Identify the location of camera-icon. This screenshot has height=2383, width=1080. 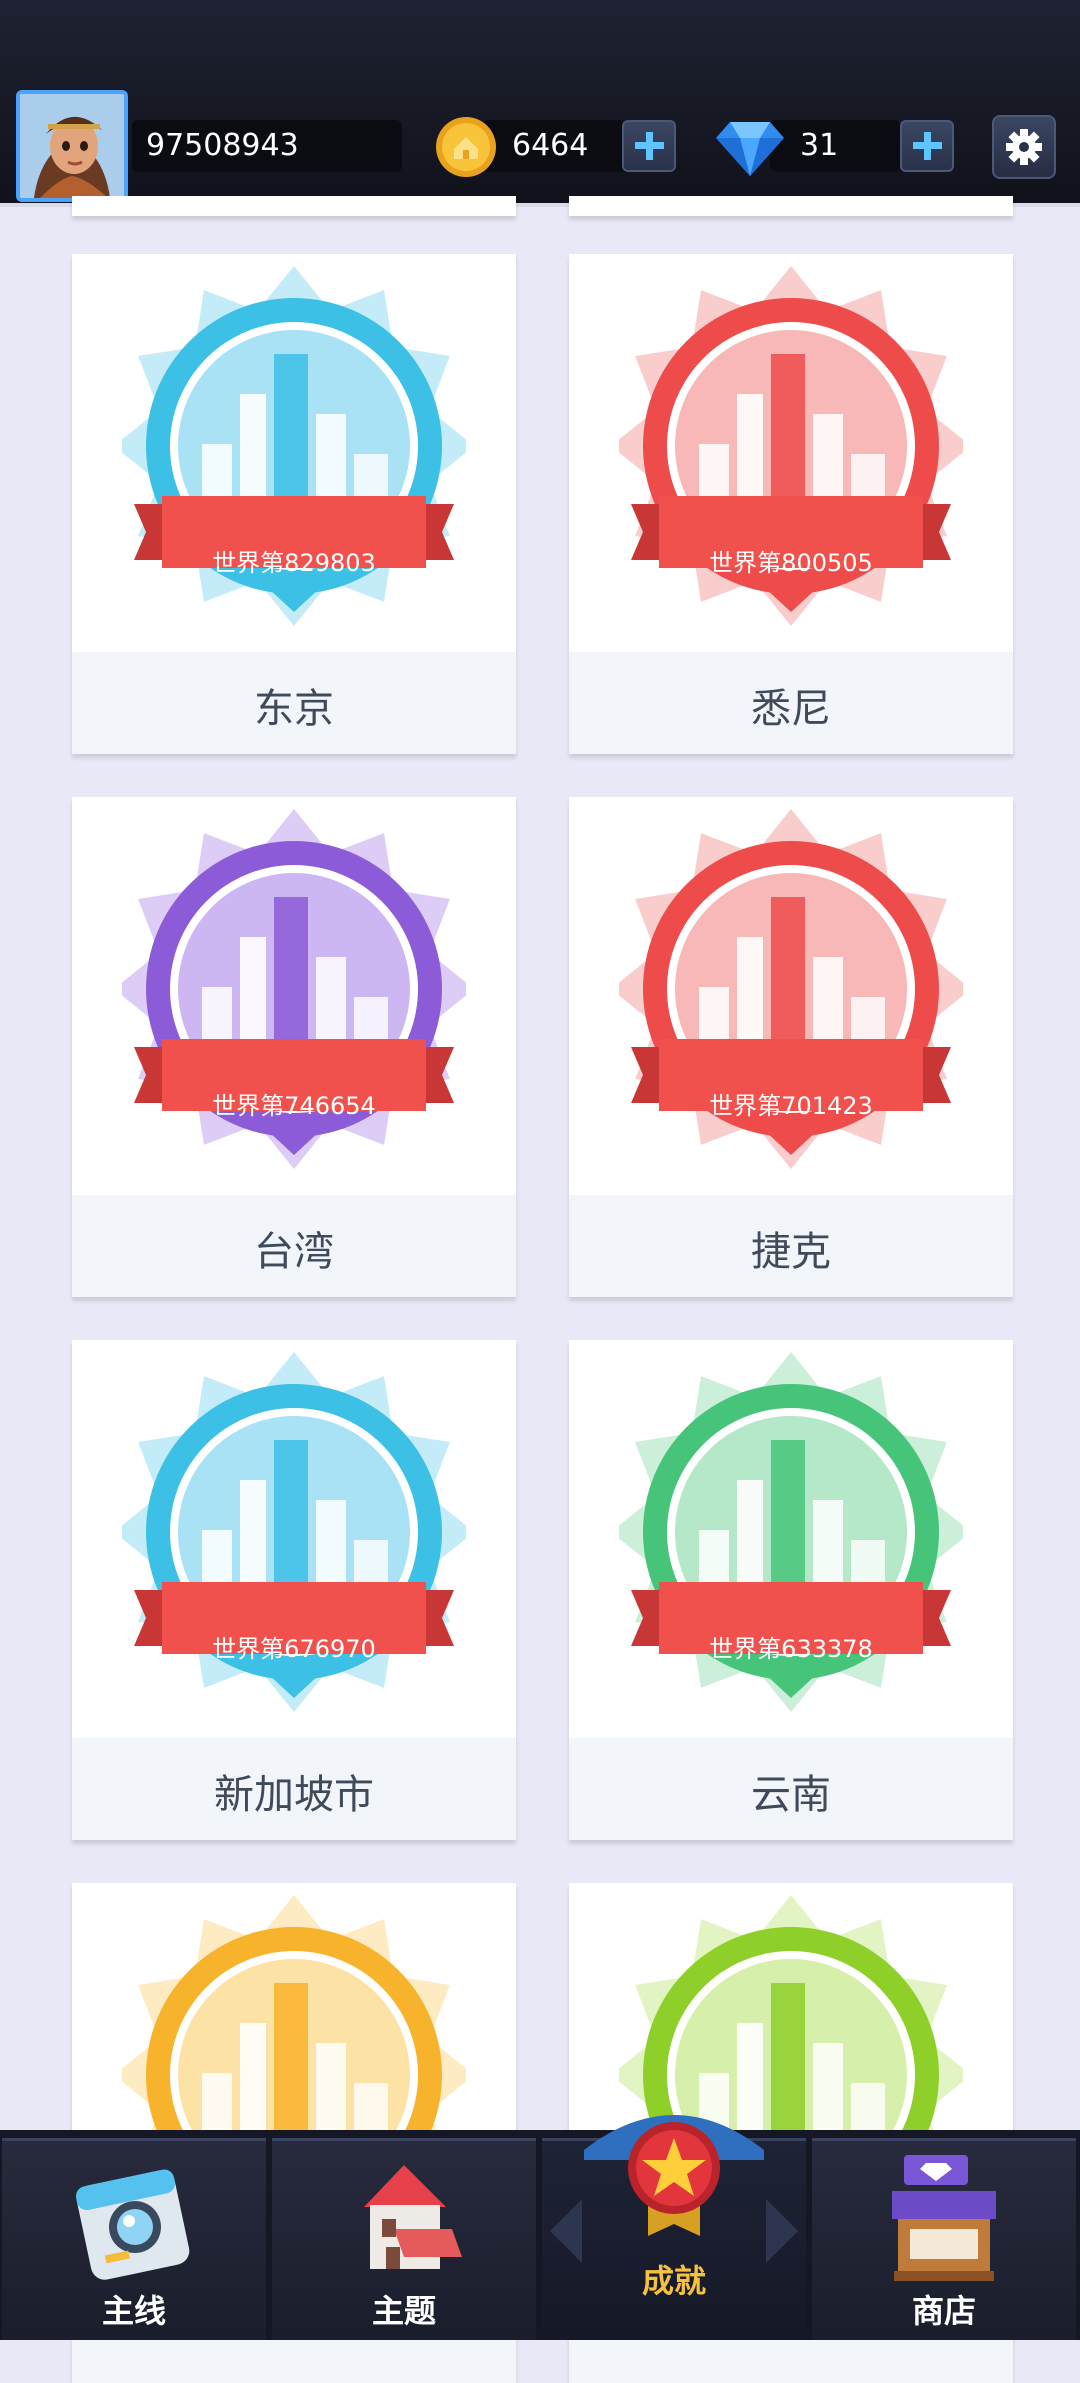
(132, 2224).